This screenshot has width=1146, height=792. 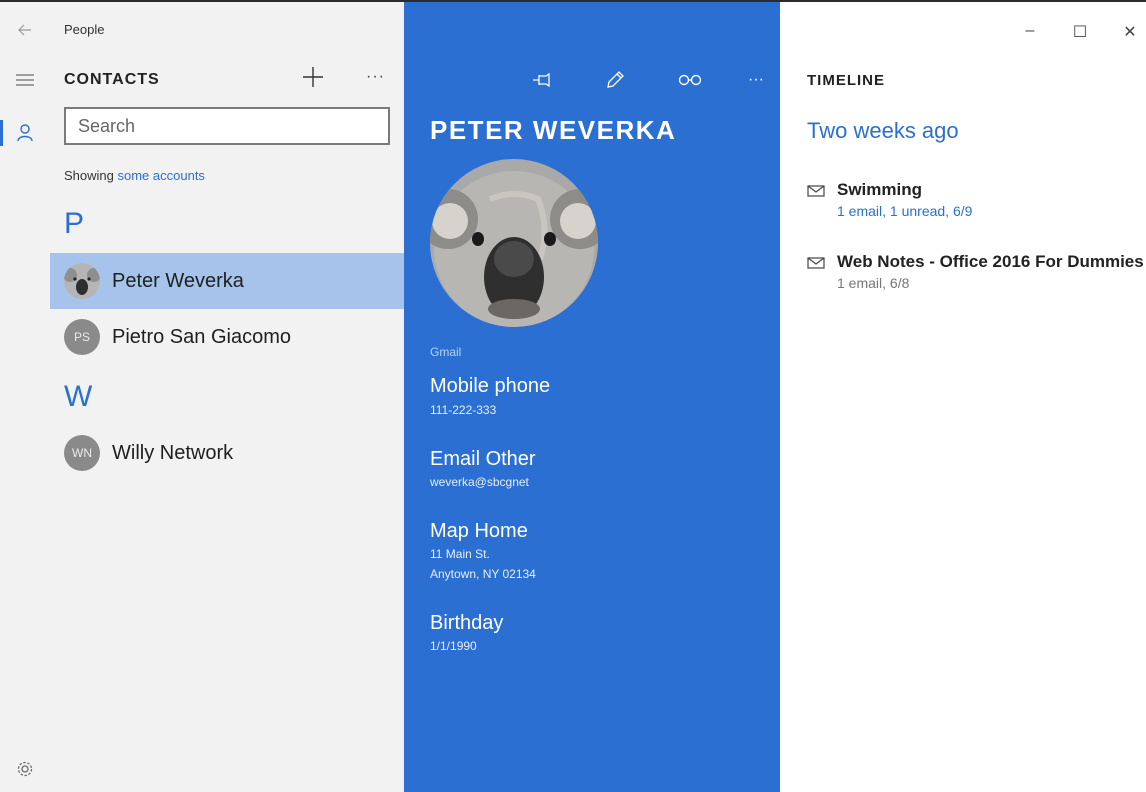 I want to click on mobile-phone-label: Mobile phone, so click(x=490, y=386).